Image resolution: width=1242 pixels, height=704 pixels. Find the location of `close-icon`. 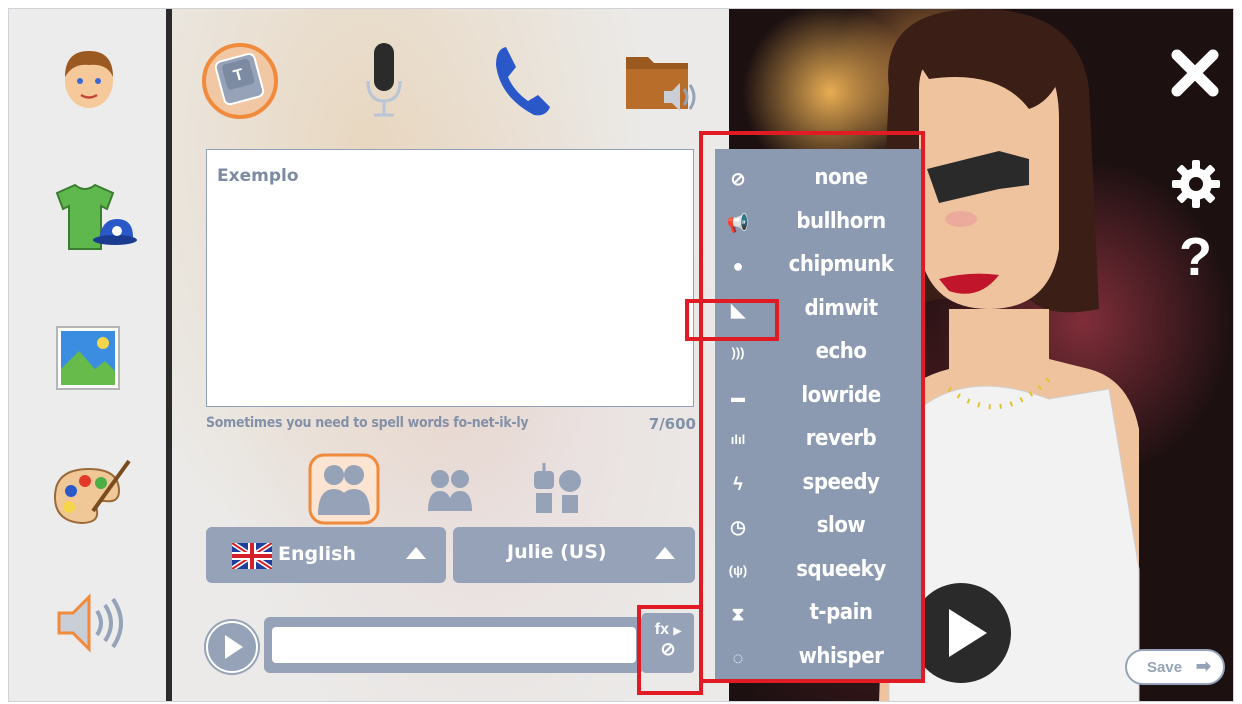

close-icon is located at coordinates (1195, 73).